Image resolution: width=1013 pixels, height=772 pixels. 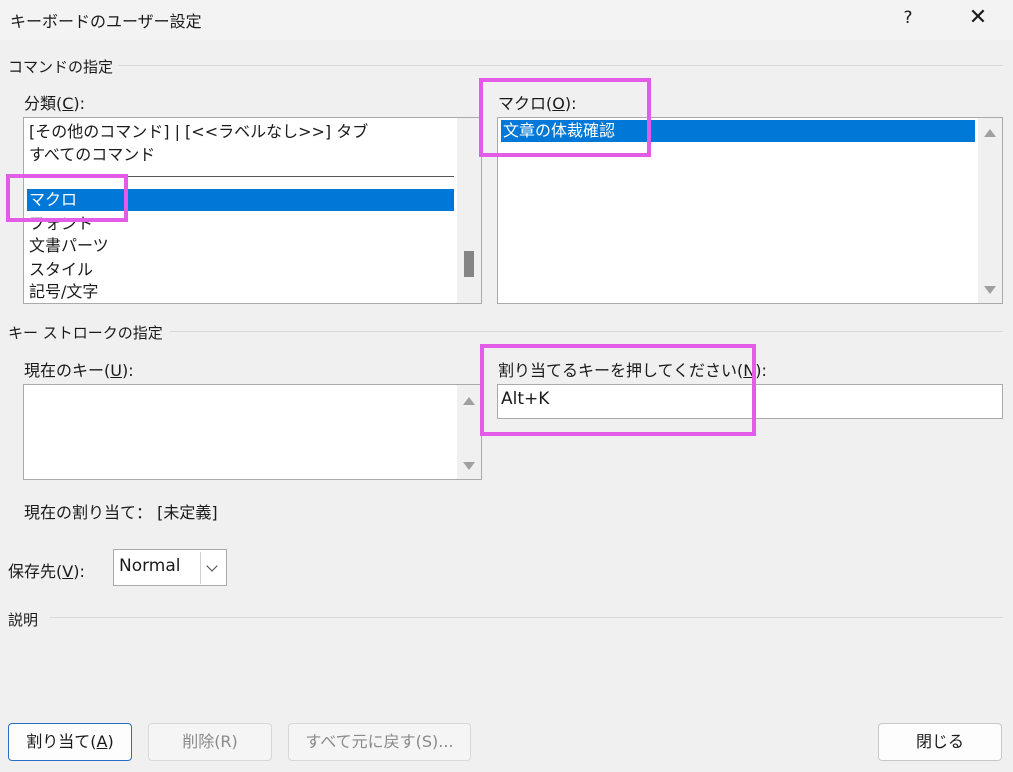 I want to click on current-keys-scrollbar, so click(x=469, y=432).